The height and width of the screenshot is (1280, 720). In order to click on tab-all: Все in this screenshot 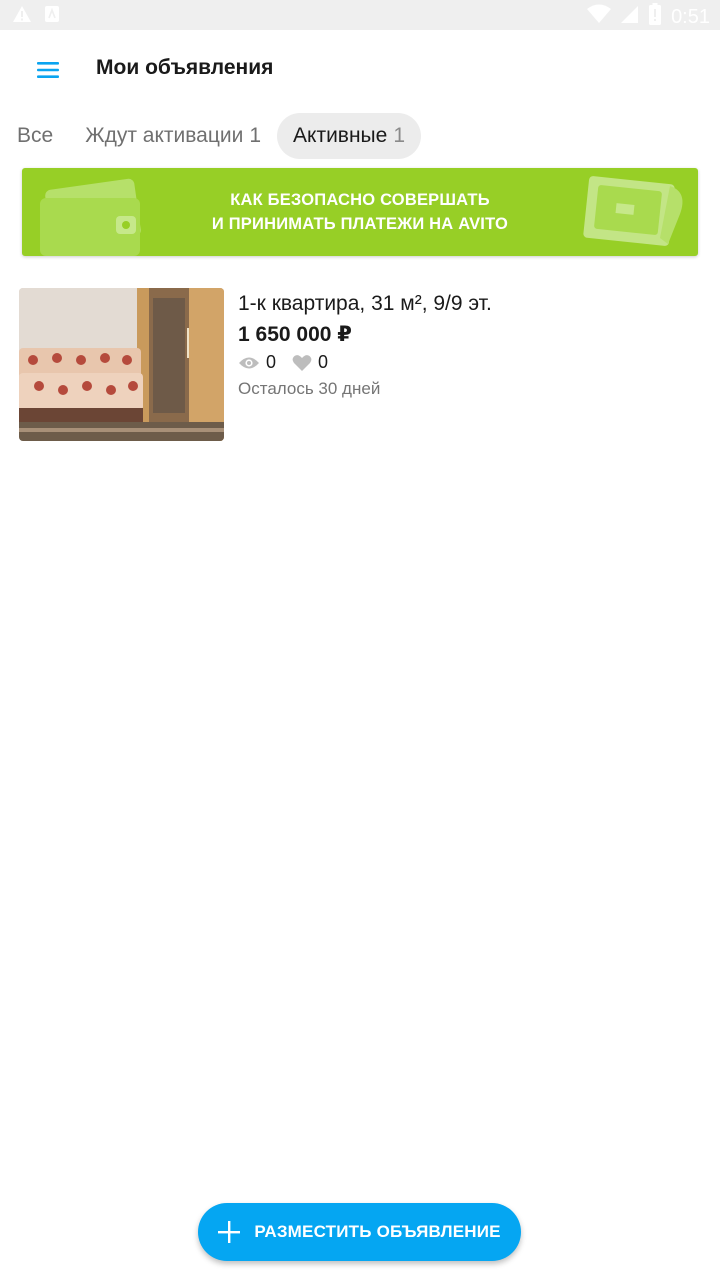, I will do `click(34, 136)`.